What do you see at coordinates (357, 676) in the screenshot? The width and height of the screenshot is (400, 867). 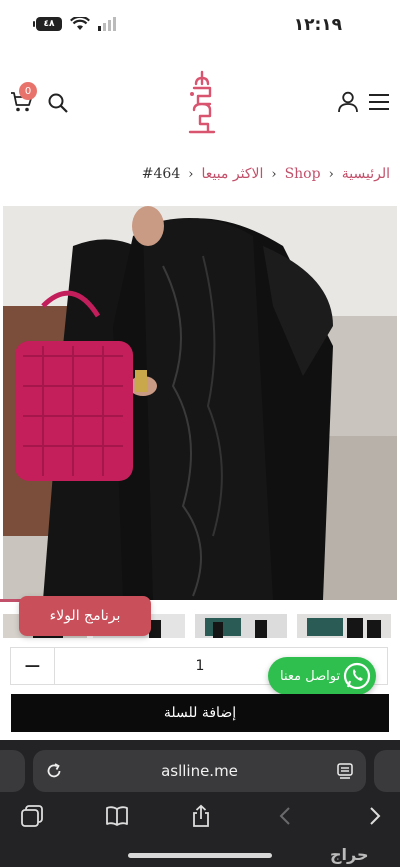 I see `whatsapp-icon` at bounding box center [357, 676].